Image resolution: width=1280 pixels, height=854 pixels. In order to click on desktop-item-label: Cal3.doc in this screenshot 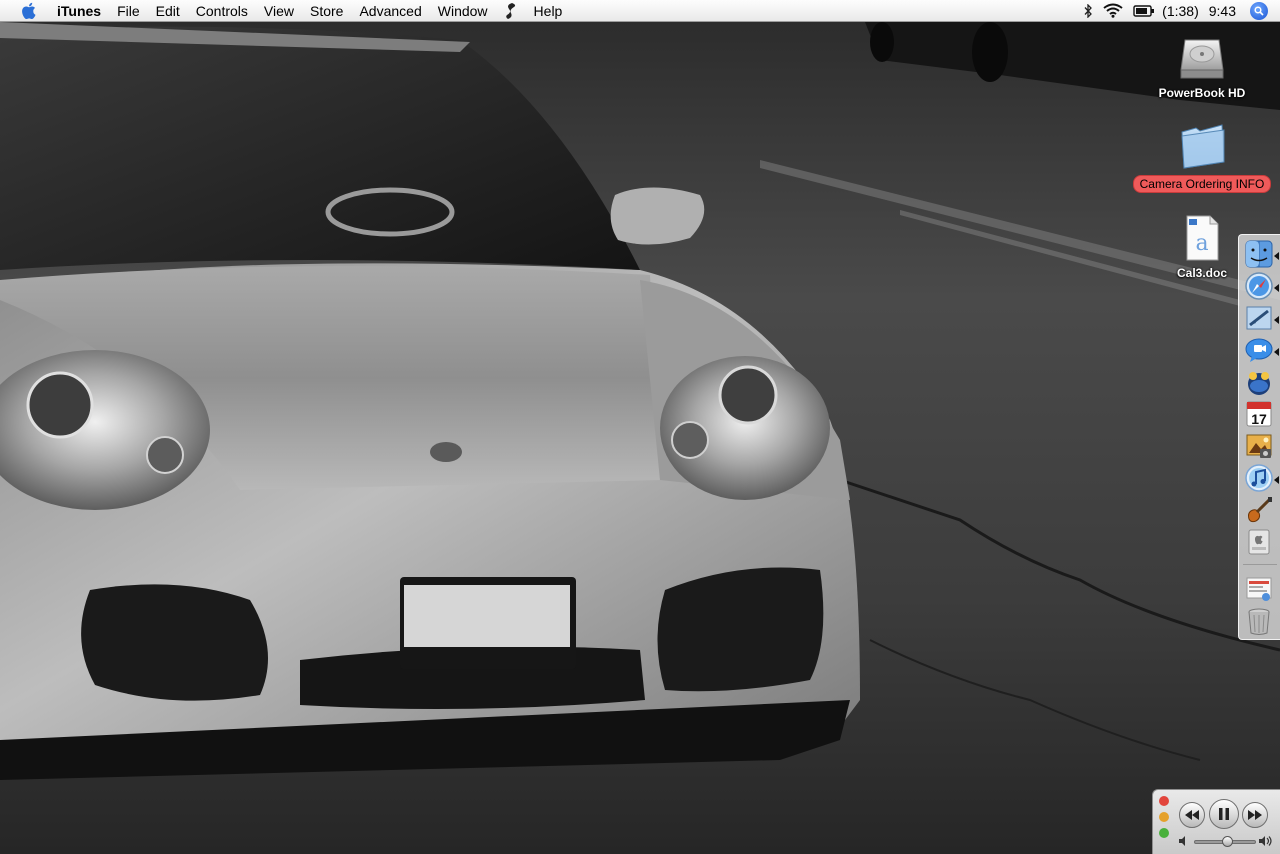, I will do `click(1201, 273)`.